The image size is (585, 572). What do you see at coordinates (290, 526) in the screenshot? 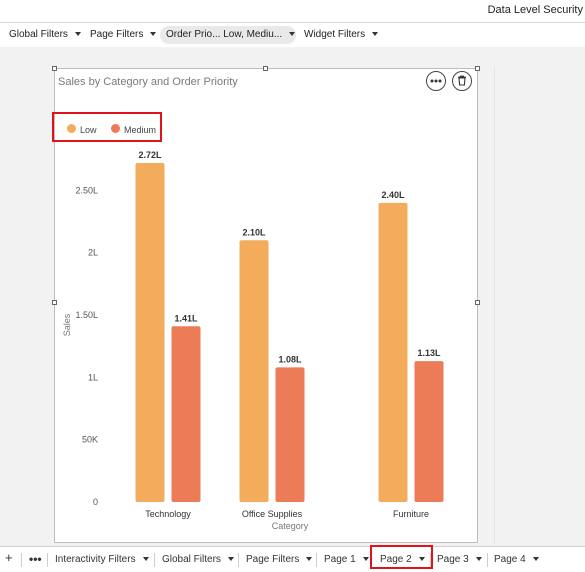
I see `x-axis-label: Category` at bounding box center [290, 526].